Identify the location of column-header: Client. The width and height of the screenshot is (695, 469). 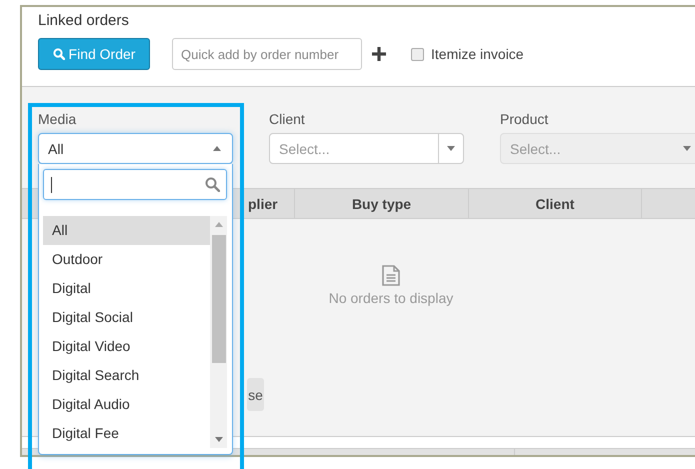
(555, 203).